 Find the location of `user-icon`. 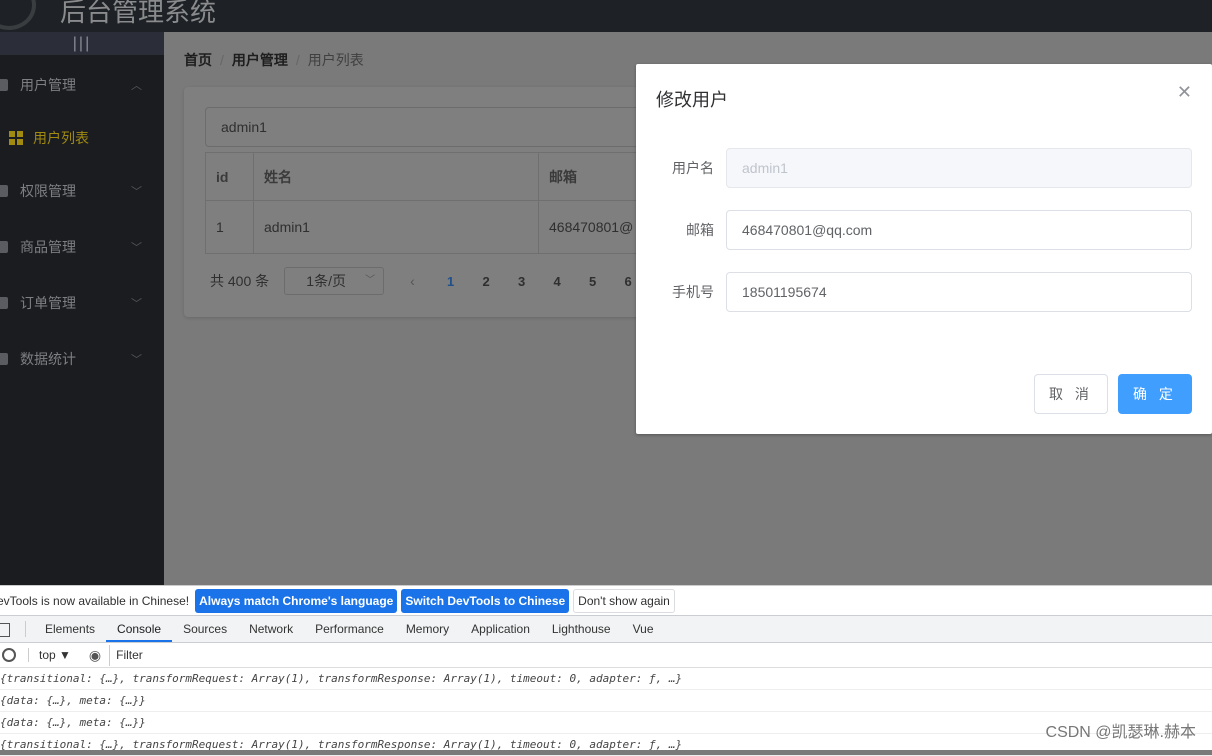

user-icon is located at coordinates (4, 85).